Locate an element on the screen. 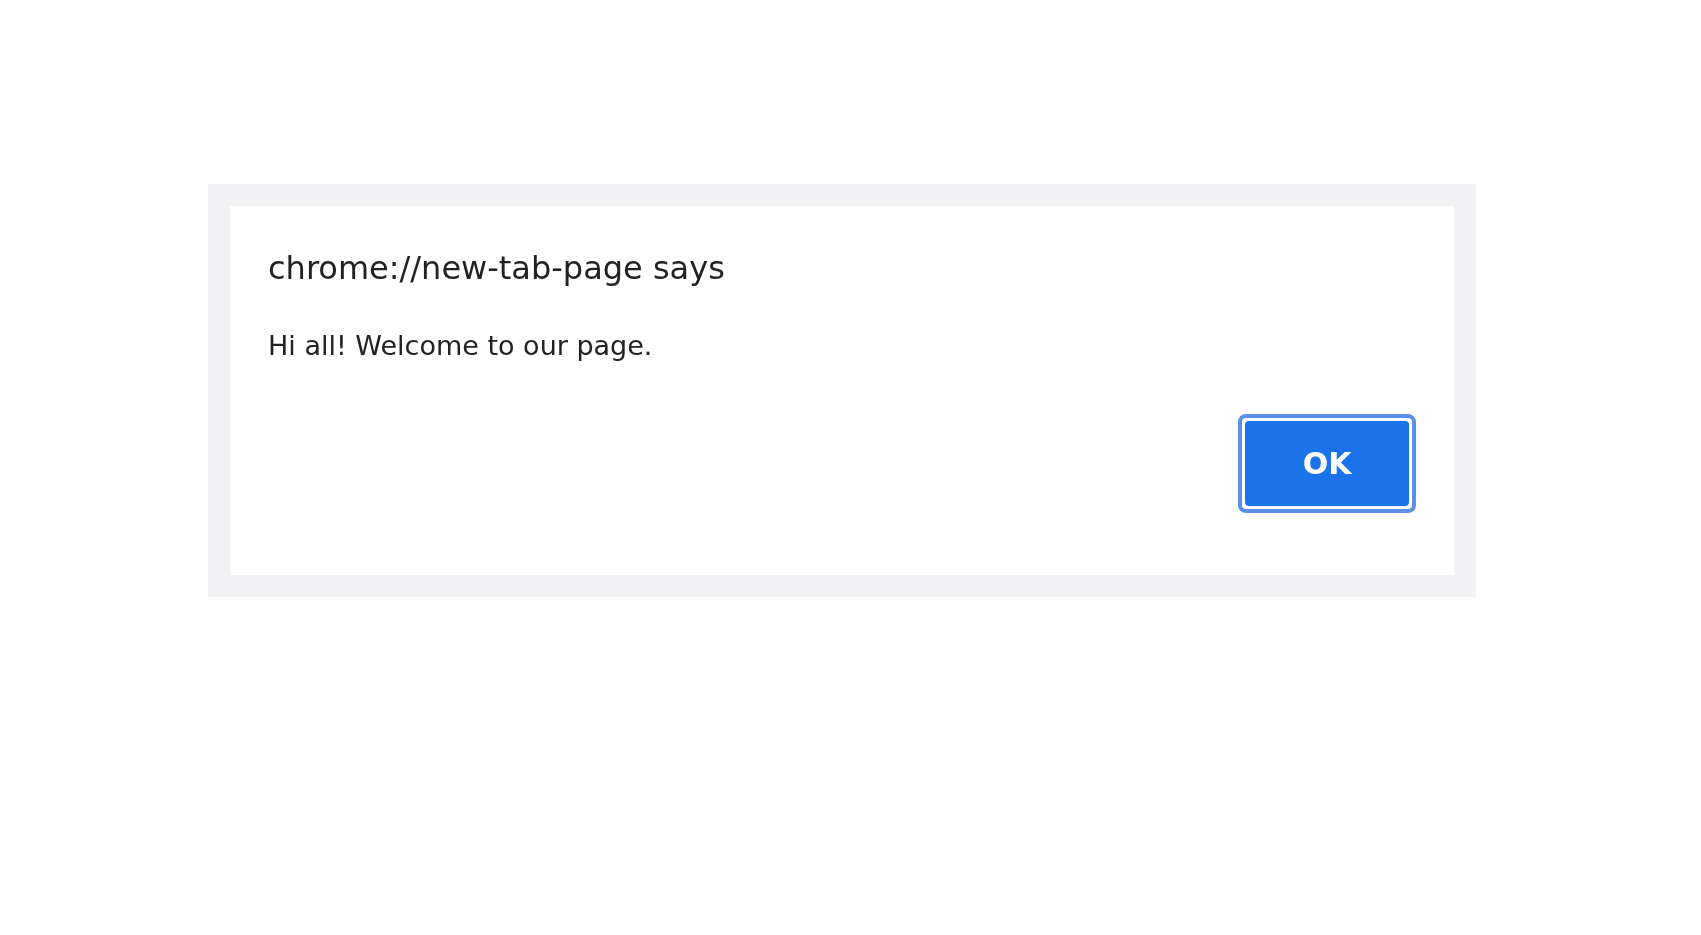  ok-button: OK is located at coordinates (1327, 463).